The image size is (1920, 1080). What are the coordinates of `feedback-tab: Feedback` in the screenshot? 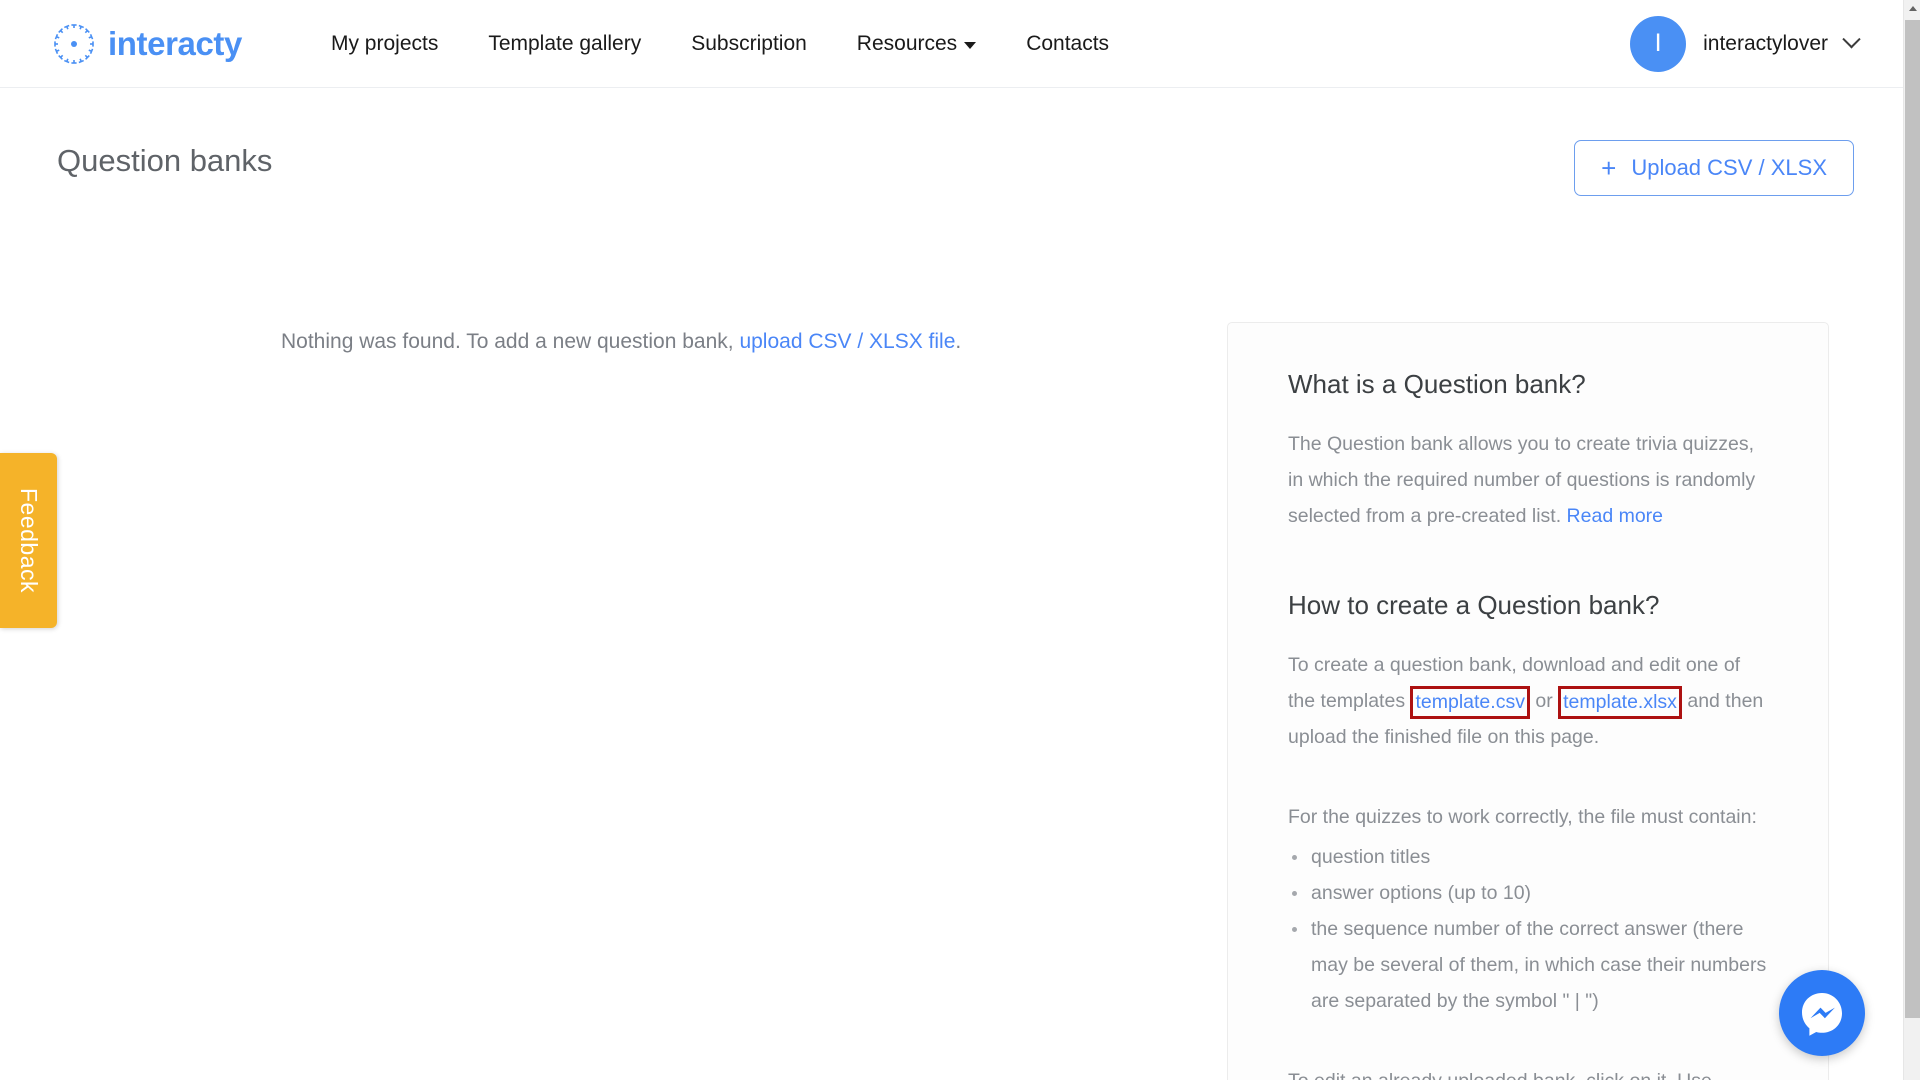 It's located at (28, 540).